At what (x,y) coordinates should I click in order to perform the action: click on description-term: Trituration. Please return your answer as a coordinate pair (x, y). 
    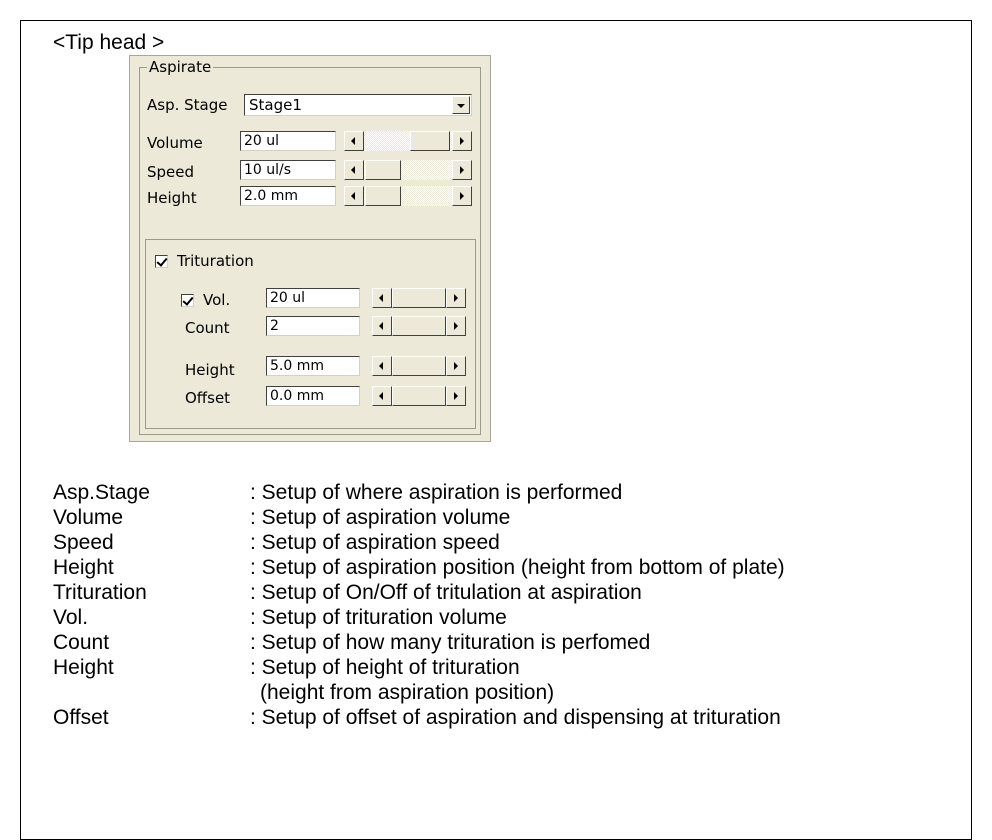
    Looking at the image, I should click on (100, 592).